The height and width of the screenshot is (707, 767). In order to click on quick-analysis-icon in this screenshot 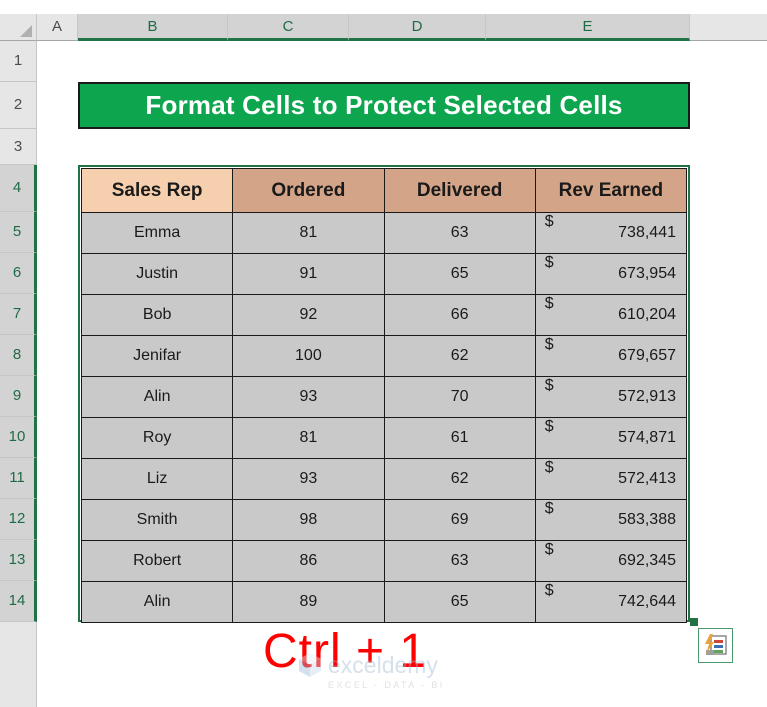, I will do `click(716, 644)`.